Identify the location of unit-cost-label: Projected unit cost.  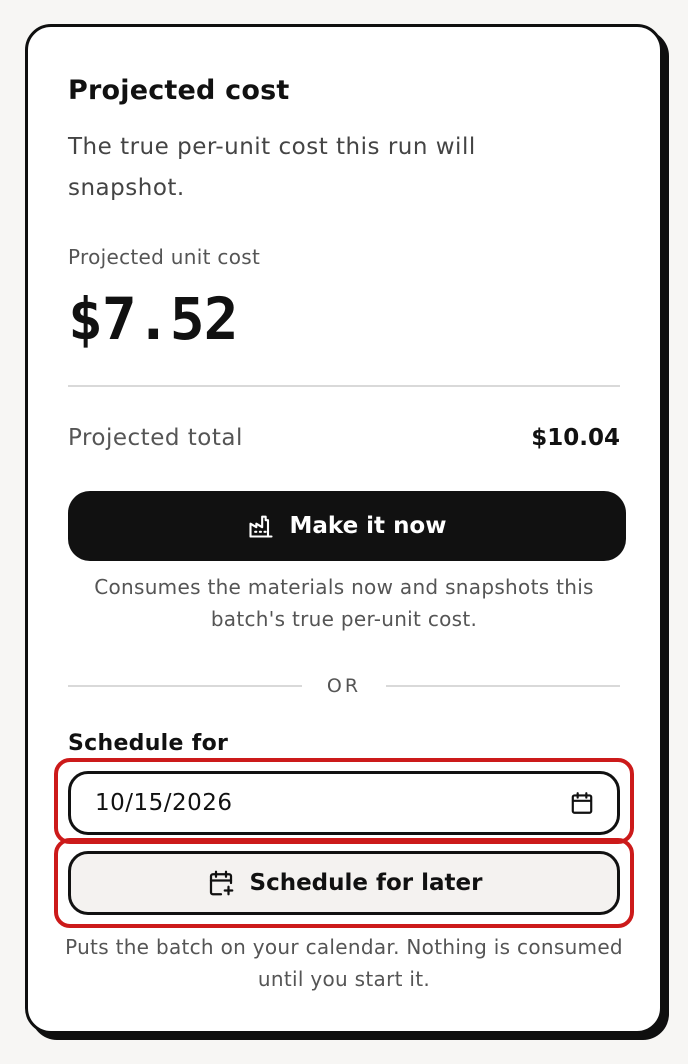
(164, 257).